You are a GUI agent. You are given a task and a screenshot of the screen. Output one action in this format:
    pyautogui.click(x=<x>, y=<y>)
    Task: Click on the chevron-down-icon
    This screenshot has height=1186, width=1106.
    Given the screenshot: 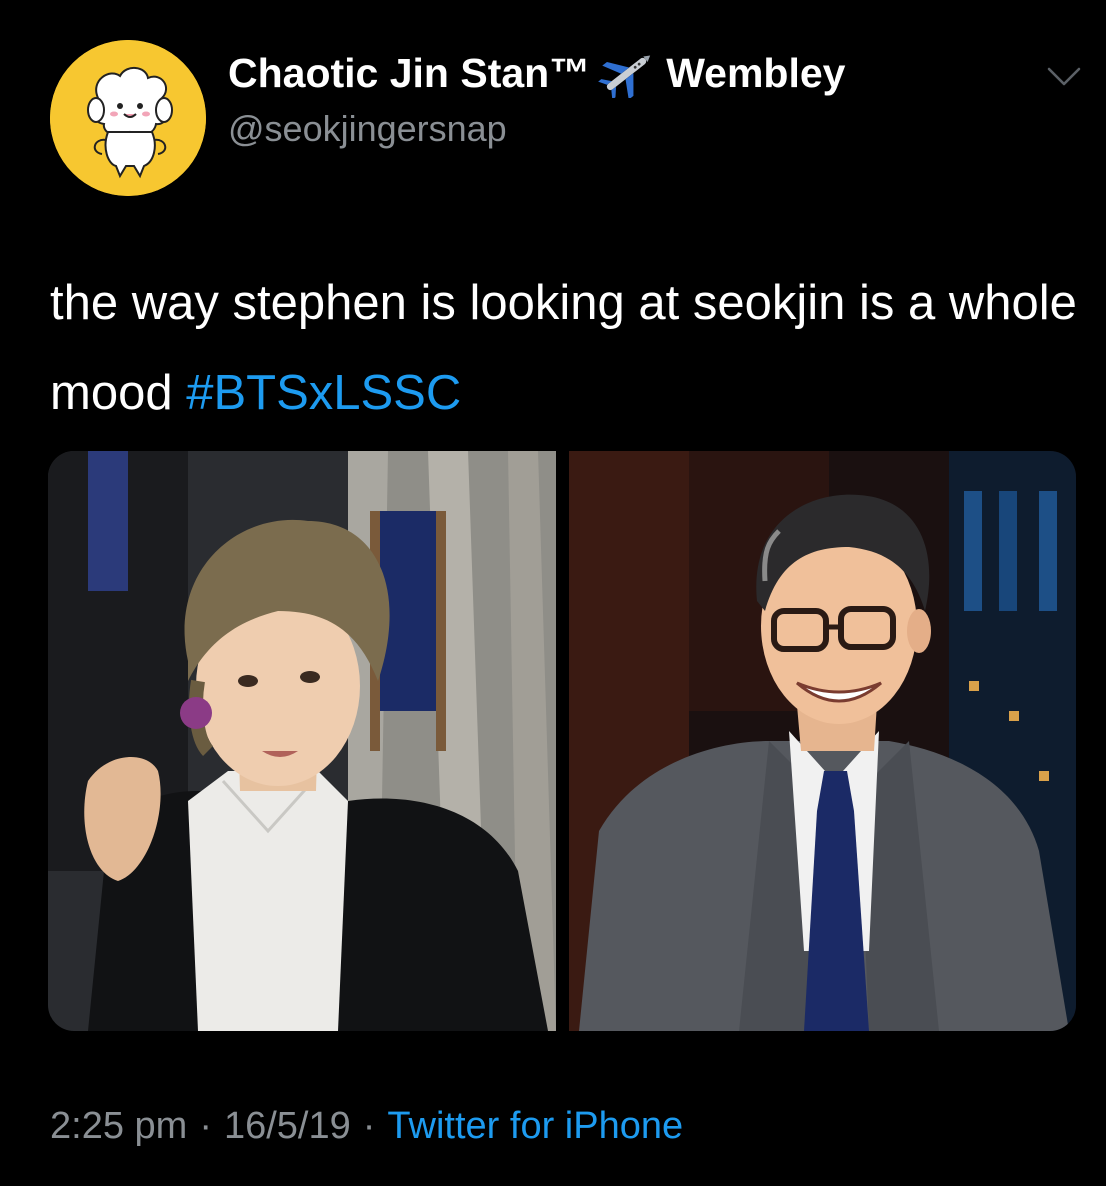 What is the action you would take?
    pyautogui.click(x=1064, y=77)
    